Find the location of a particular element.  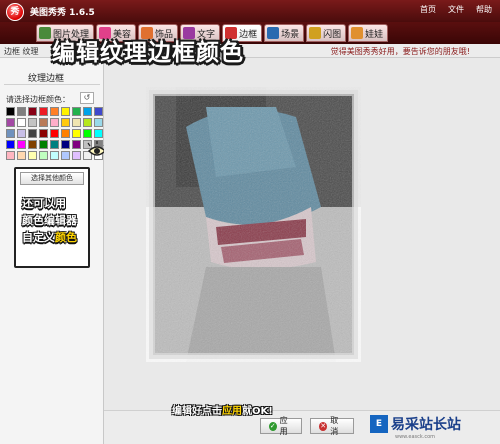

cancel-button: ✕ 取消 is located at coordinates (332, 426).